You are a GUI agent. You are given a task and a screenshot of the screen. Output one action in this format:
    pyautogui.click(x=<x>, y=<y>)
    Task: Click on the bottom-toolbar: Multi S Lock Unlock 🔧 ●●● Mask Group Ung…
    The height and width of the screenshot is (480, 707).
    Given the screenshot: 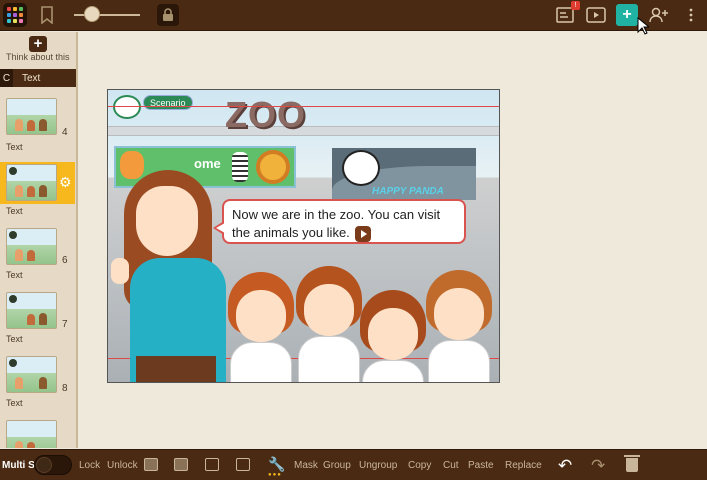 What is the action you would take?
    pyautogui.click(x=353, y=464)
    